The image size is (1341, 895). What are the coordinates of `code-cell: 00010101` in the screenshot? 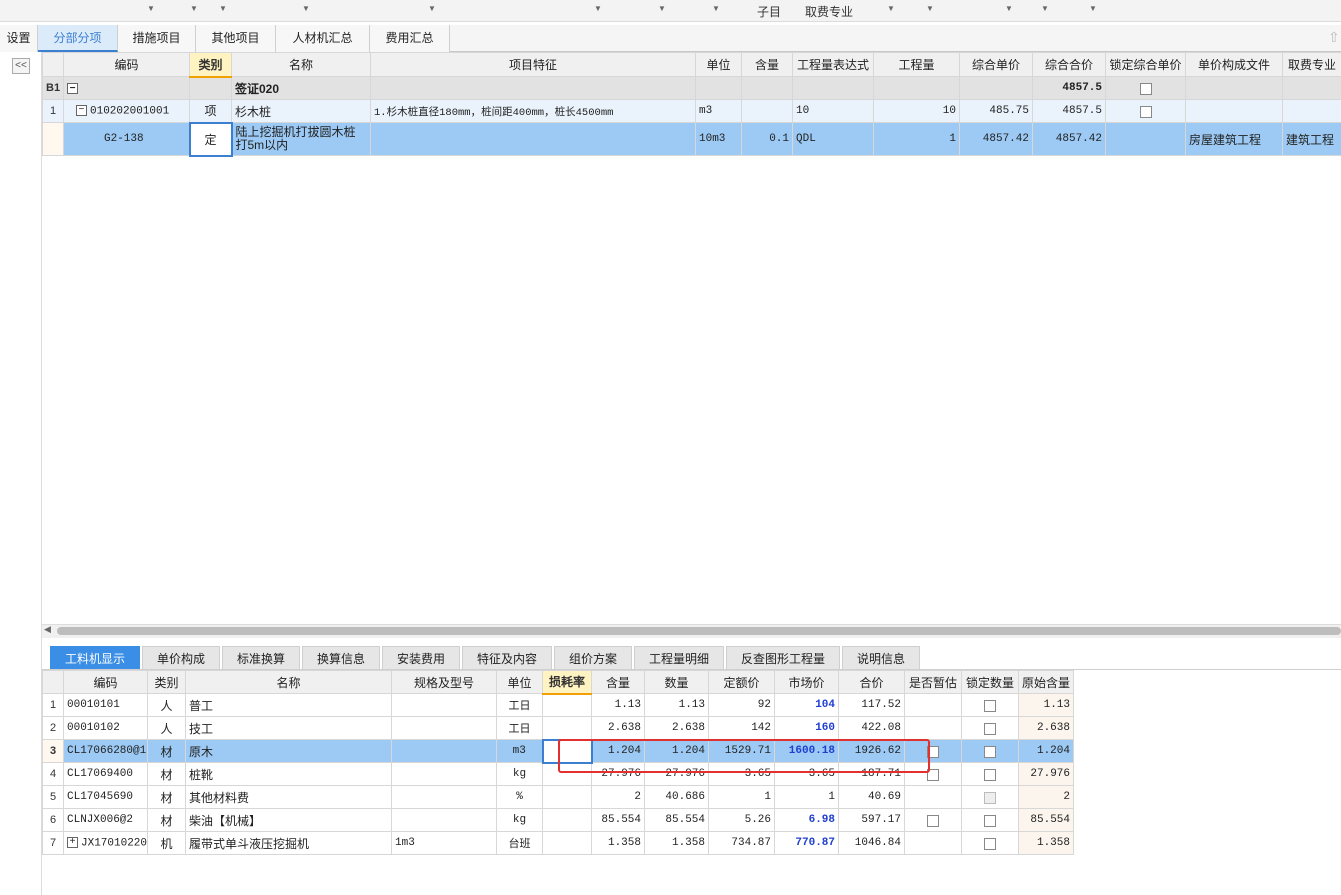 It's located at (105, 705).